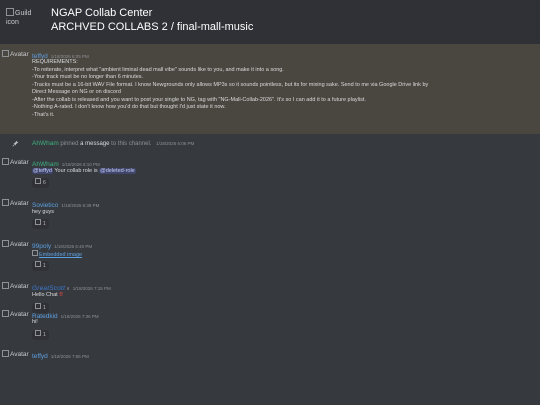  I want to click on message-content: Embedded image, so click(57, 255).